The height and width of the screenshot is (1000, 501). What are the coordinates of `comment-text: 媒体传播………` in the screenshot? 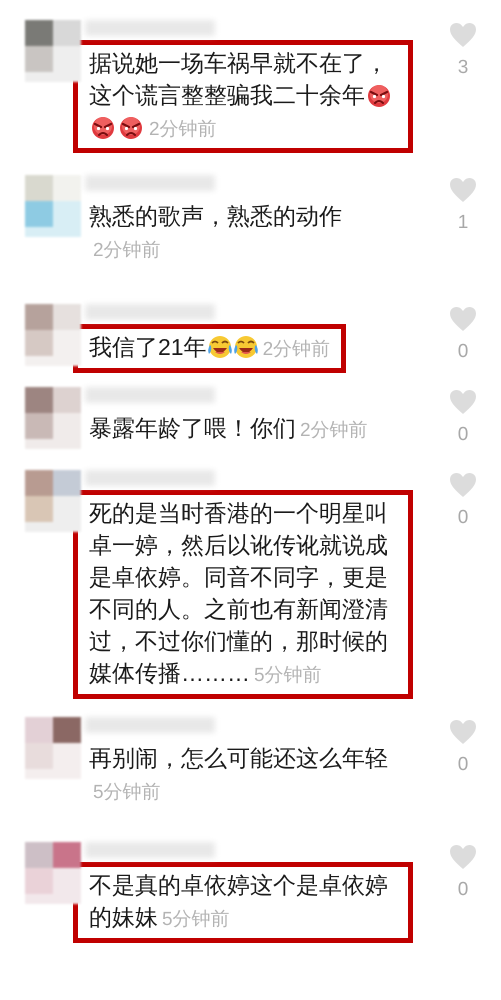 It's located at (169, 673).